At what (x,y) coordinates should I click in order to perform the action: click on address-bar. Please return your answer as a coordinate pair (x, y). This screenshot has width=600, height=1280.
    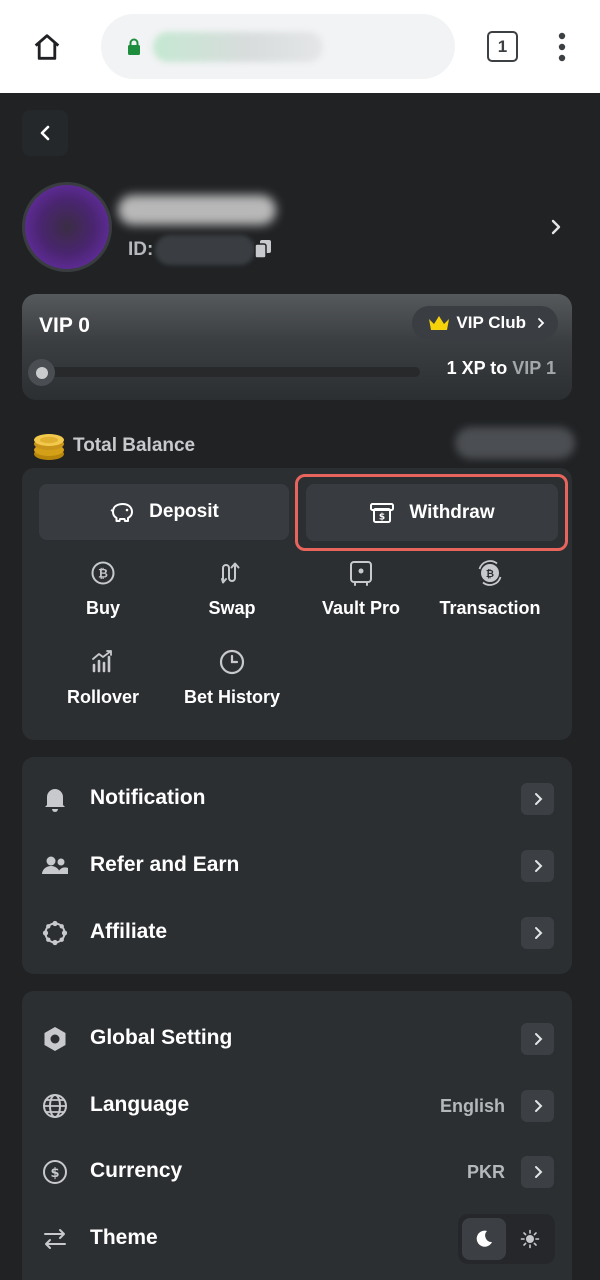
    Looking at the image, I should click on (278, 46).